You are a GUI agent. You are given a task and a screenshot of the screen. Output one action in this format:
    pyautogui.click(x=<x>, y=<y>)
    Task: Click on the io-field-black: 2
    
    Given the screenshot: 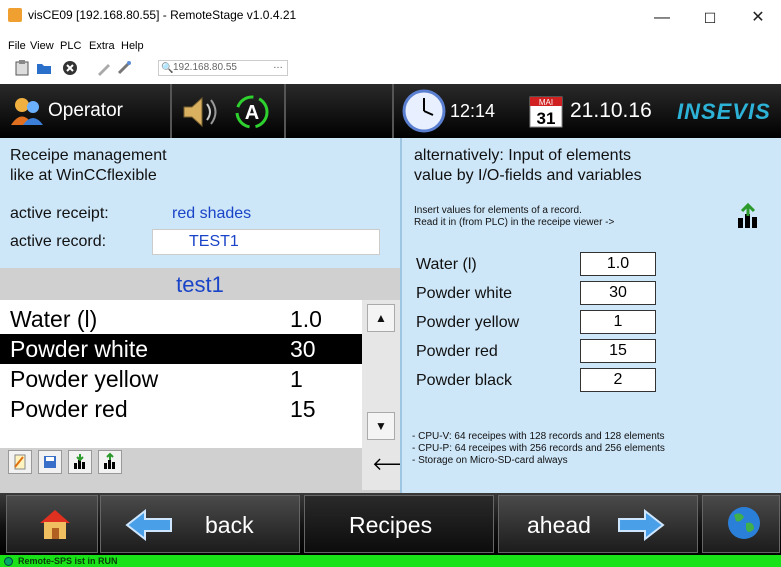 What is the action you would take?
    pyautogui.click(x=618, y=380)
    